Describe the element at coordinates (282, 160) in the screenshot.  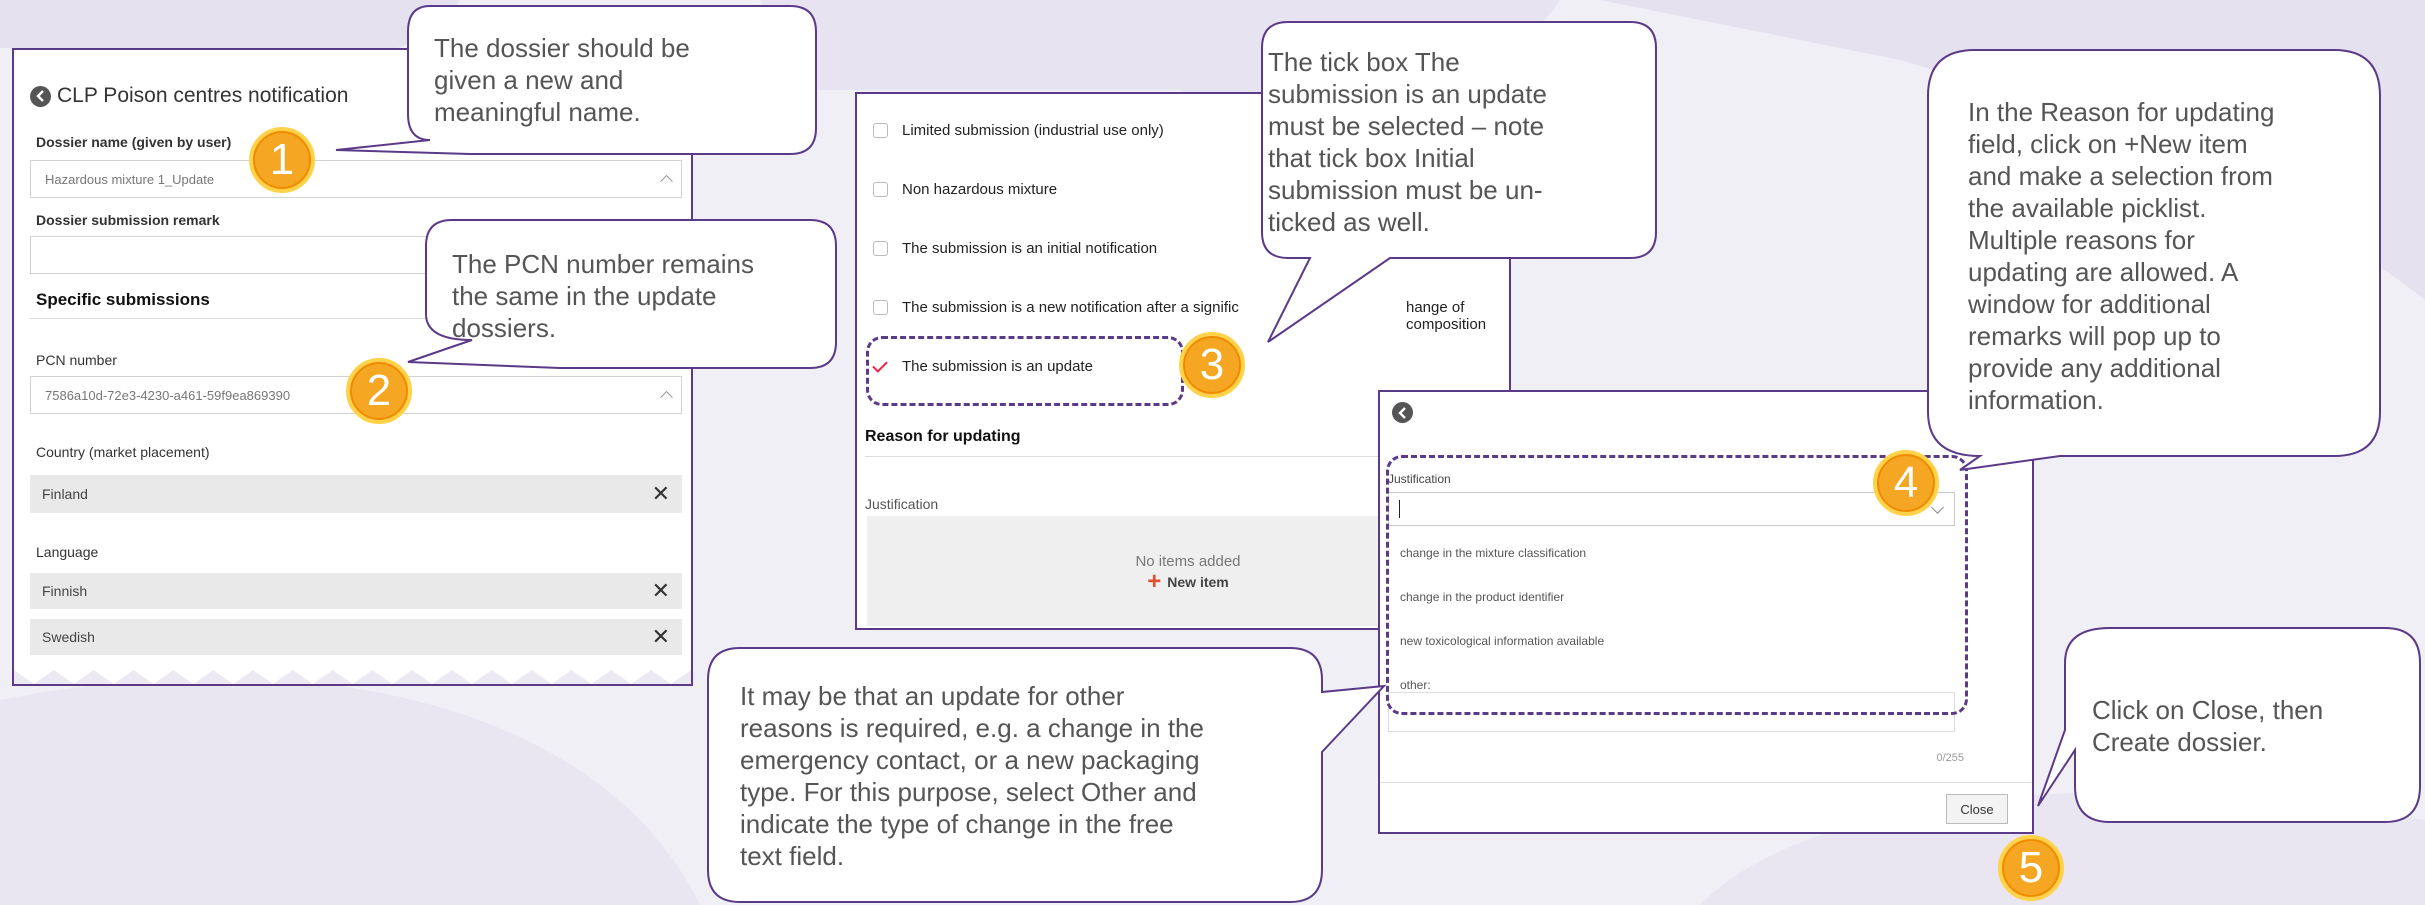
I see `step-badge-1: 1` at that location.